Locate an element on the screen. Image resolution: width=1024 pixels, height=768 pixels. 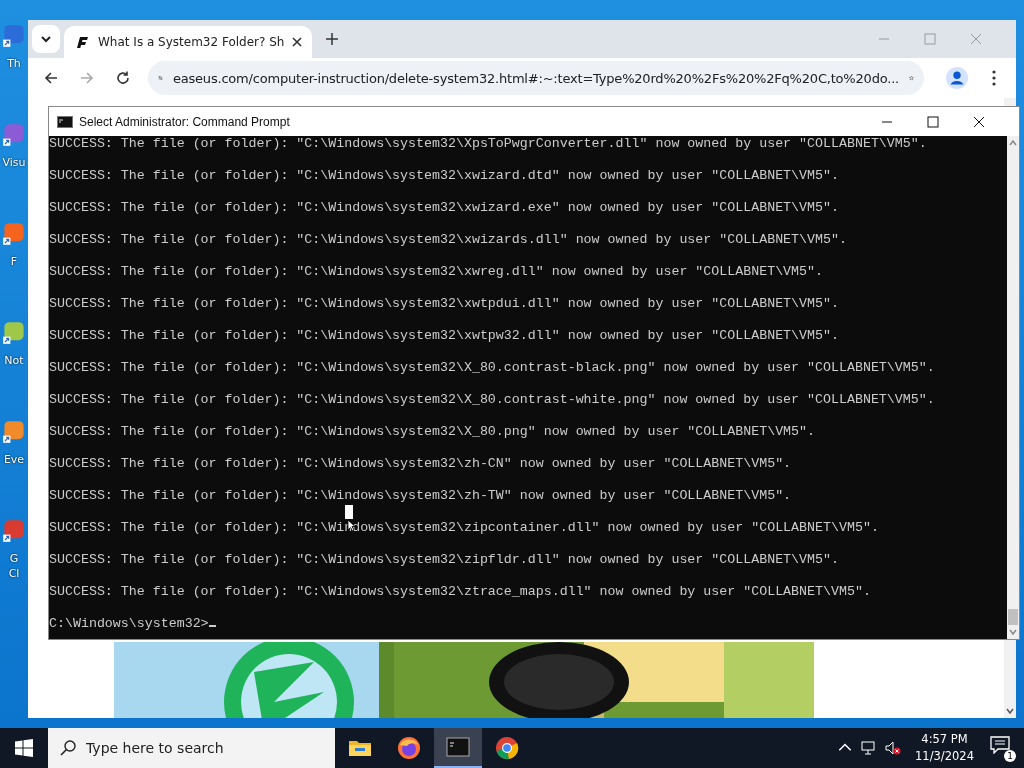
profile-icon is located at coordinates (957, 78).